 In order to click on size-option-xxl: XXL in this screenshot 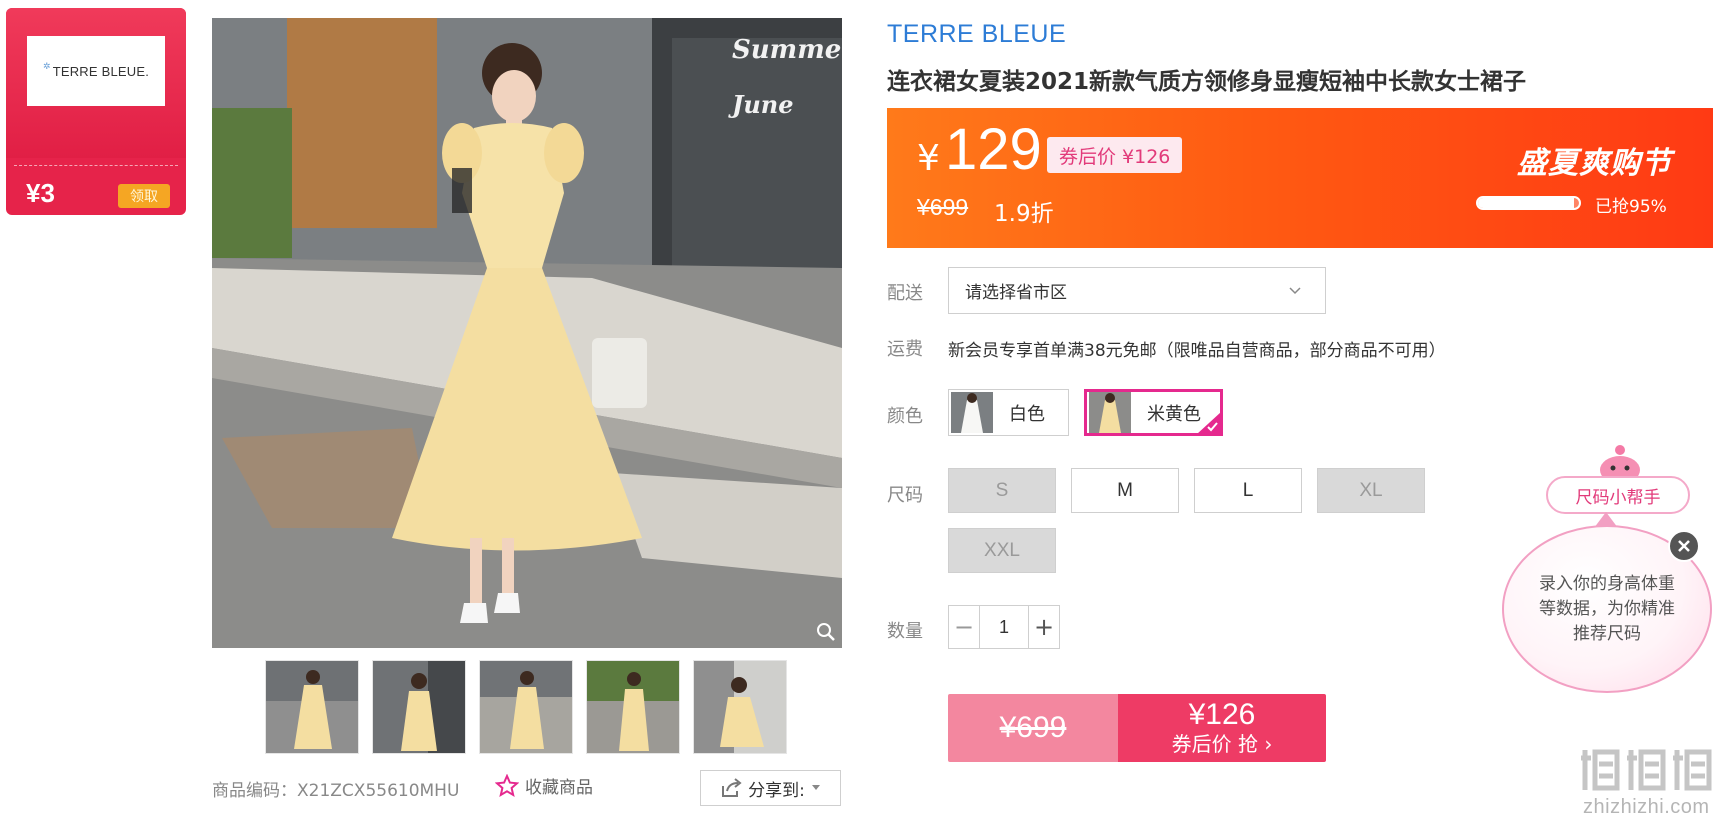, I will do `click(1002, 550)`.